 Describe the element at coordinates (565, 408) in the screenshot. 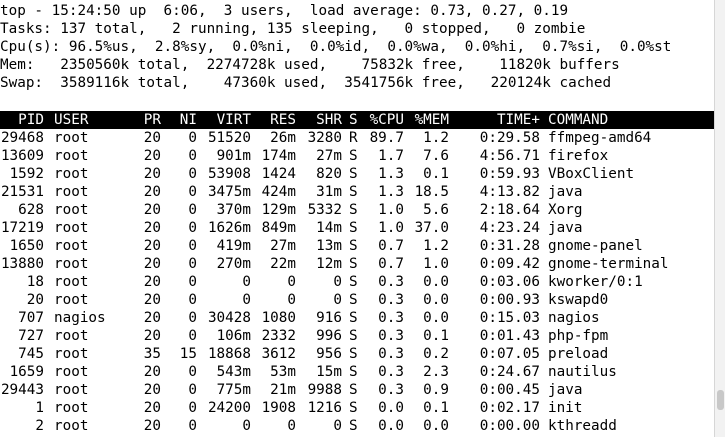

I see `cell-command: init` at that location.